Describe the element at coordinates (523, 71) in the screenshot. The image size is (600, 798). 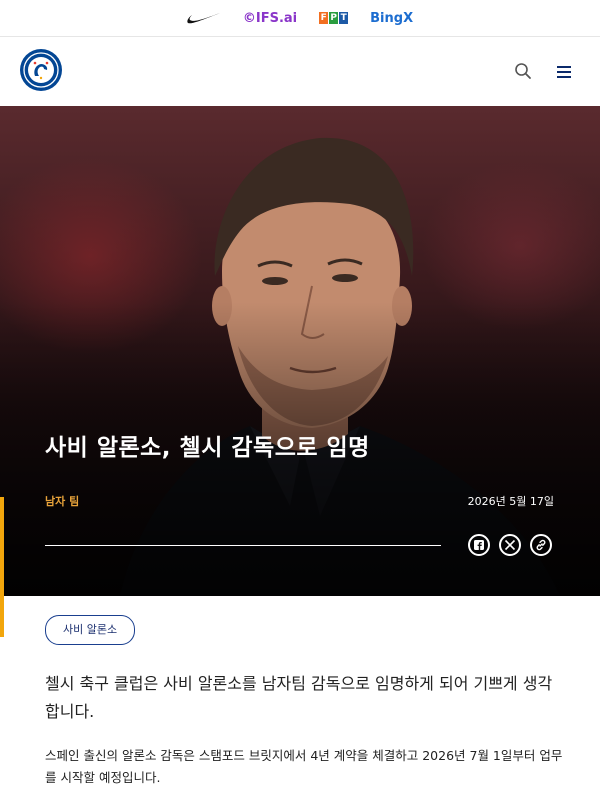
I see `search-icon` at that location.